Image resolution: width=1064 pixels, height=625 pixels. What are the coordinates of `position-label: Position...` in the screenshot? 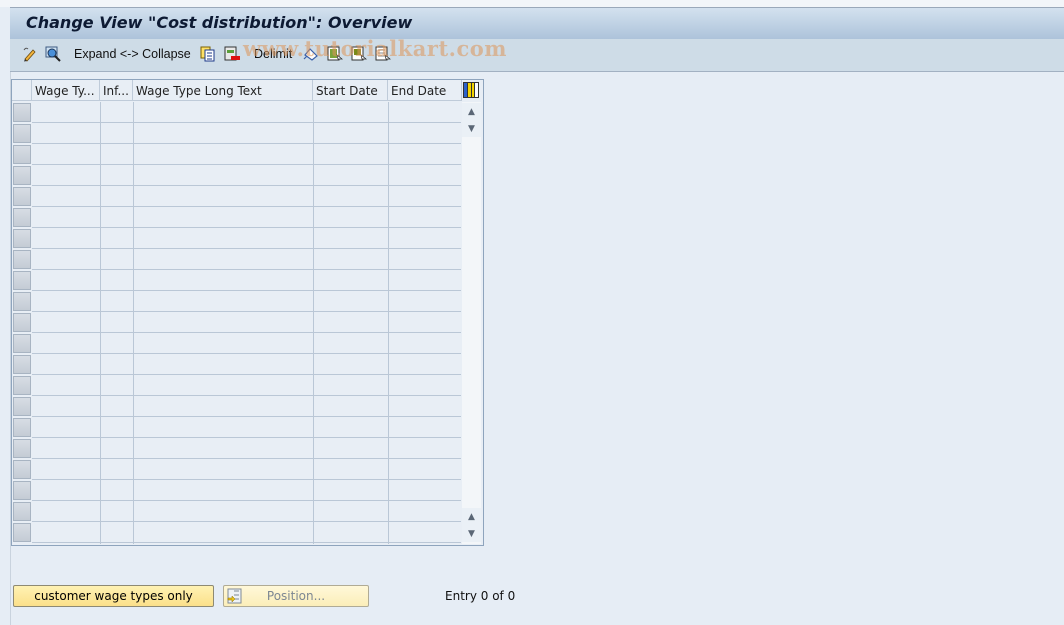 It's located at (296, 596).